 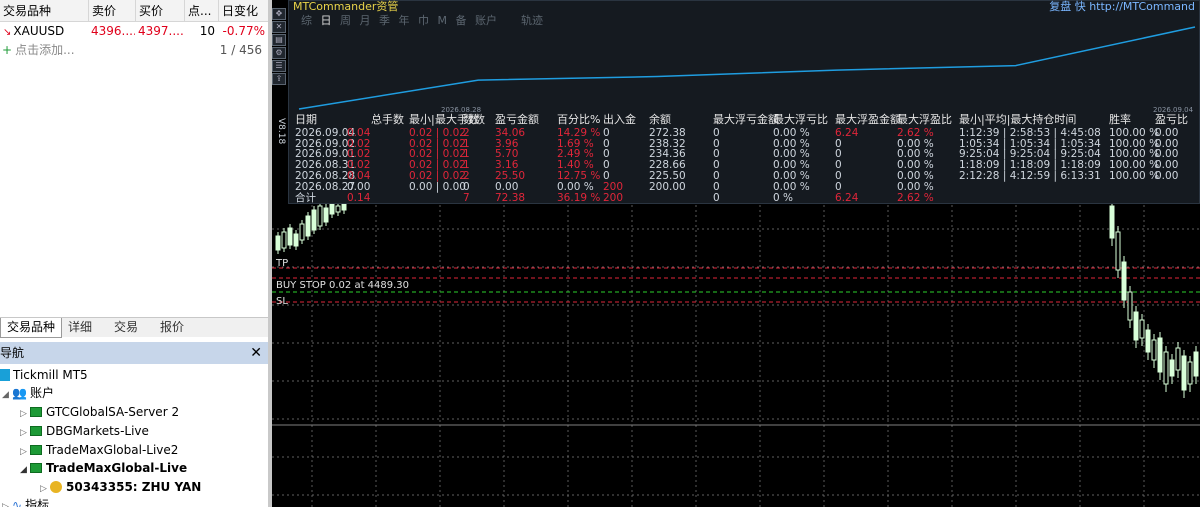 What do you see at coordinates (579, 198) in the screenshot?
I see `stats-total-pct: 36.19 %` at bounding box center [579, 198].